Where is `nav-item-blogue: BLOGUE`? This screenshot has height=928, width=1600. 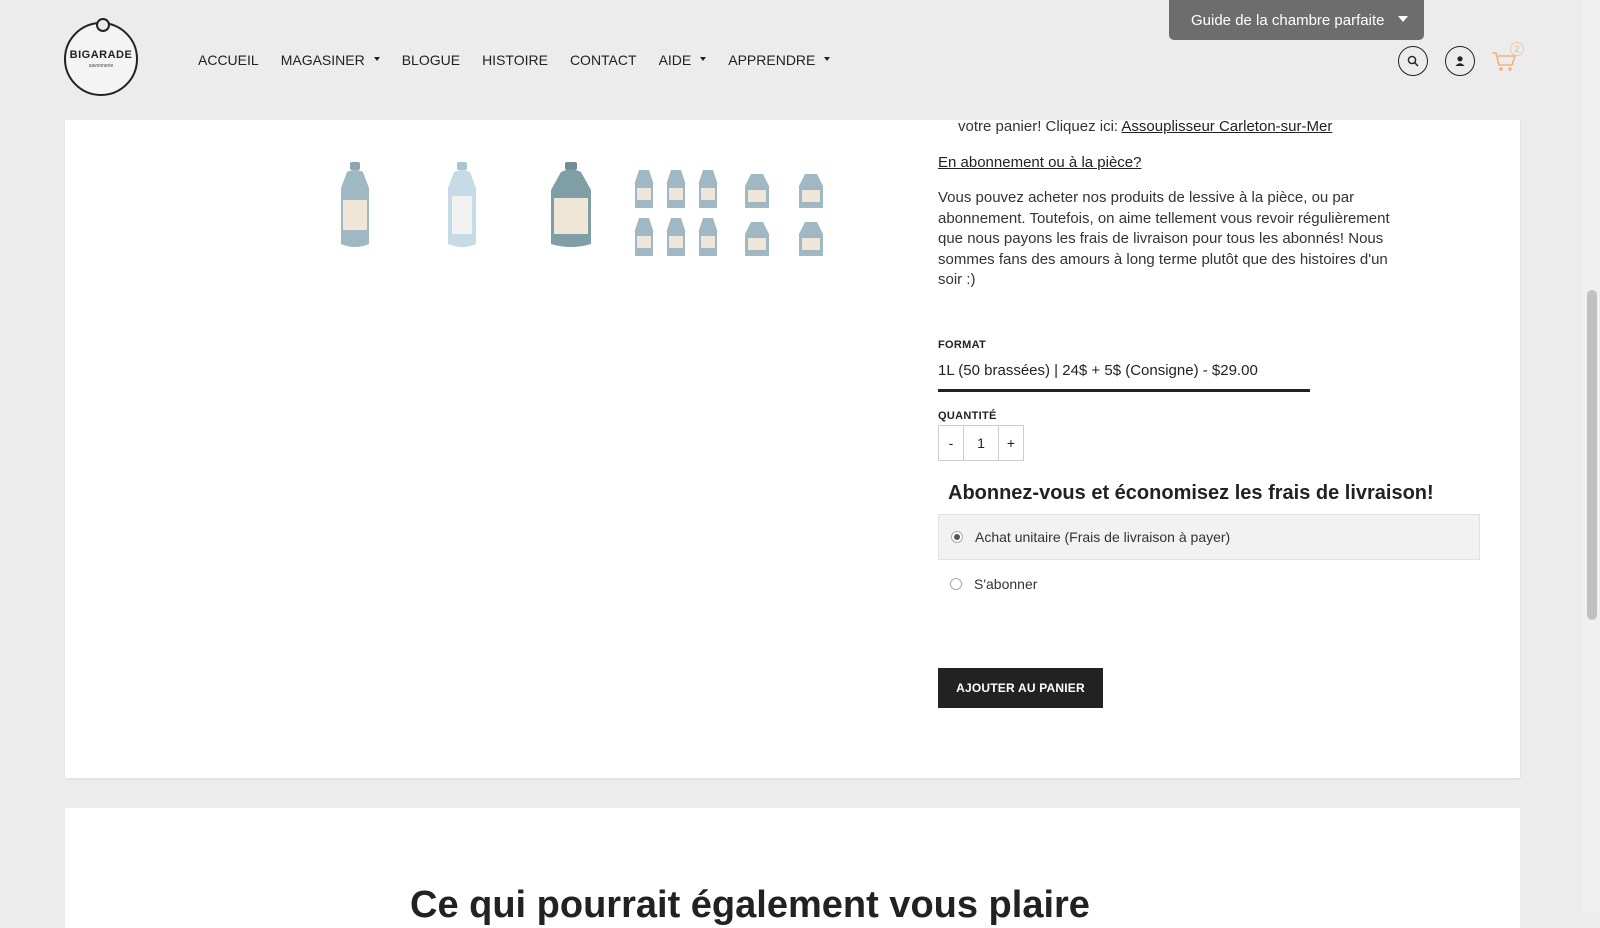
nav-item-blogue: BLOGUE is located at coordinates (431, 60).